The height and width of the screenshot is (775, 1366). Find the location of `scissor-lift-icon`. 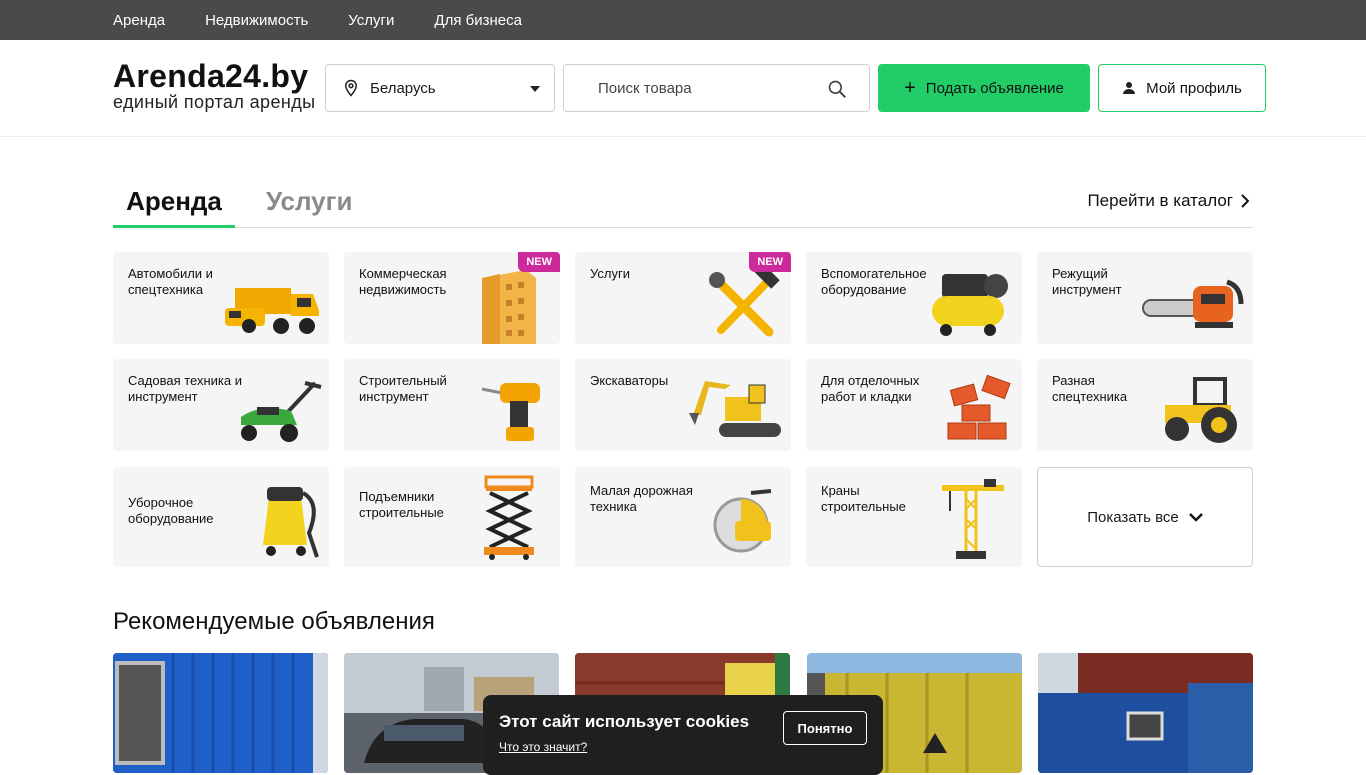

scissor-lift-icon is located at coordinates (509, 517).